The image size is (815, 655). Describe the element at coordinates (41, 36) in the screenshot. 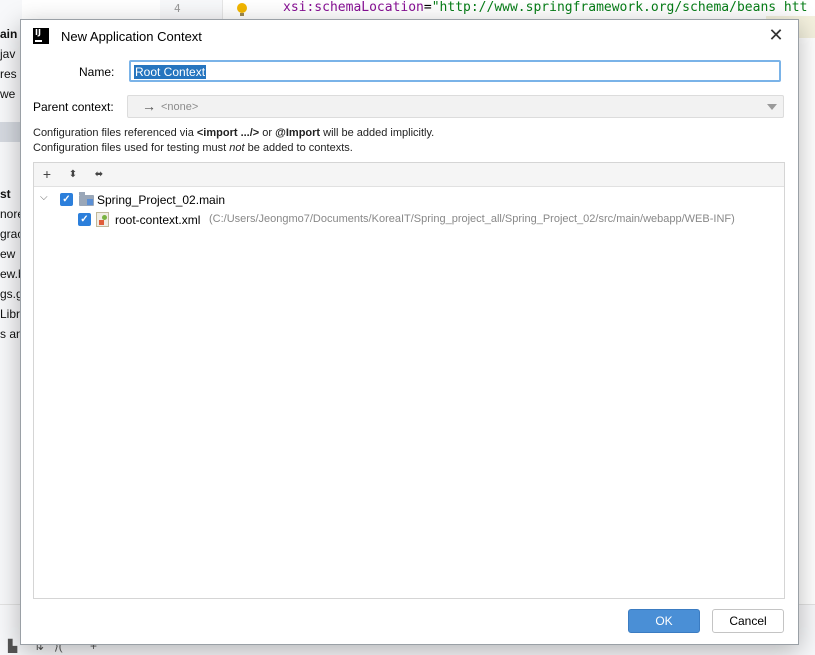

I see `intellij-app-icon: IJ` at that location.